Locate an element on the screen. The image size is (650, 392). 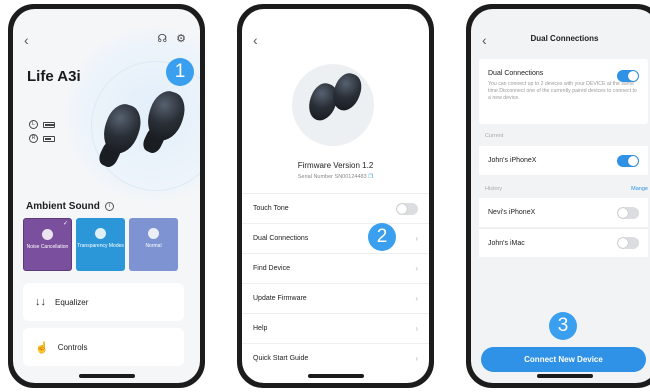
step-badge-1: 1 is located at coordinates (180, 72).